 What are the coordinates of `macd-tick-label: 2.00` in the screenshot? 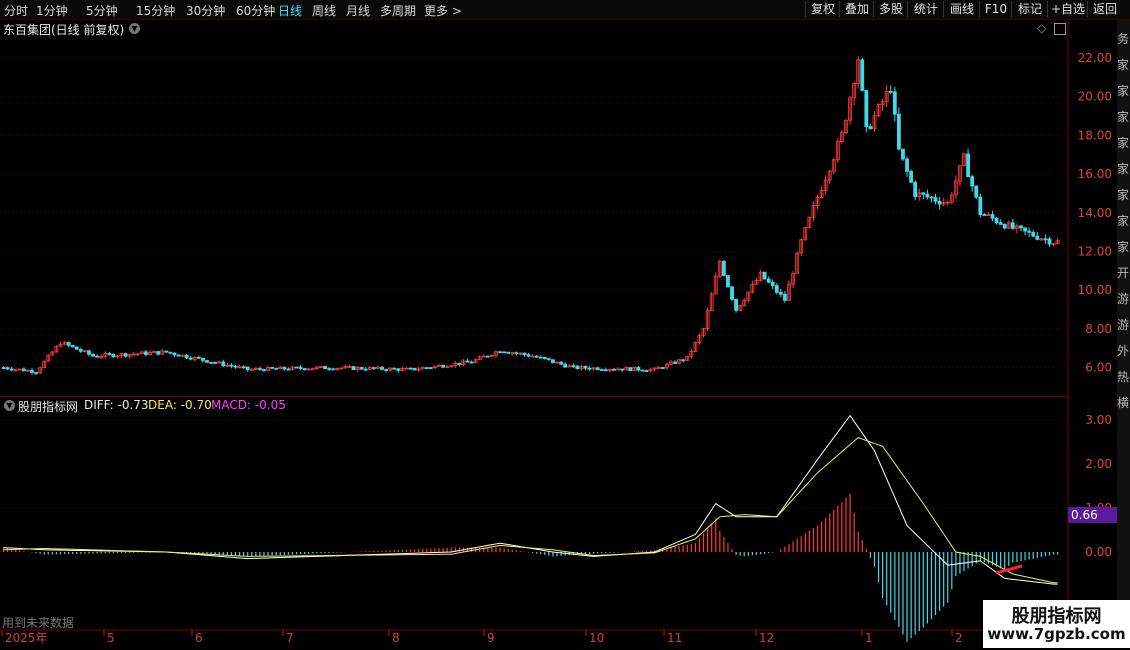 It's located at (1098, 464).